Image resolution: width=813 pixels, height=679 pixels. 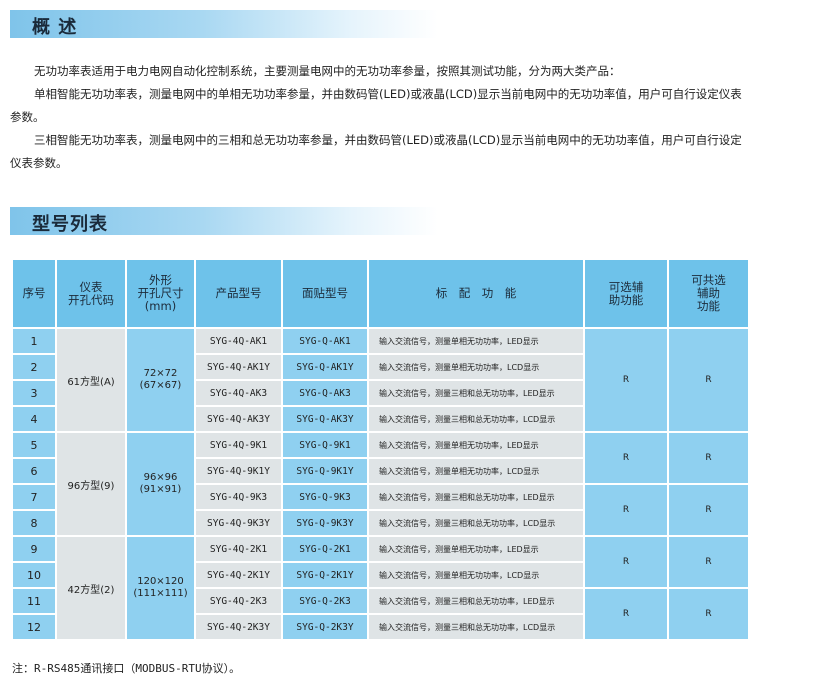 What do you see at coordinates (34, 293) in the screenshot?
I see `header-seq: 序号` at bounding box center [34, 293].